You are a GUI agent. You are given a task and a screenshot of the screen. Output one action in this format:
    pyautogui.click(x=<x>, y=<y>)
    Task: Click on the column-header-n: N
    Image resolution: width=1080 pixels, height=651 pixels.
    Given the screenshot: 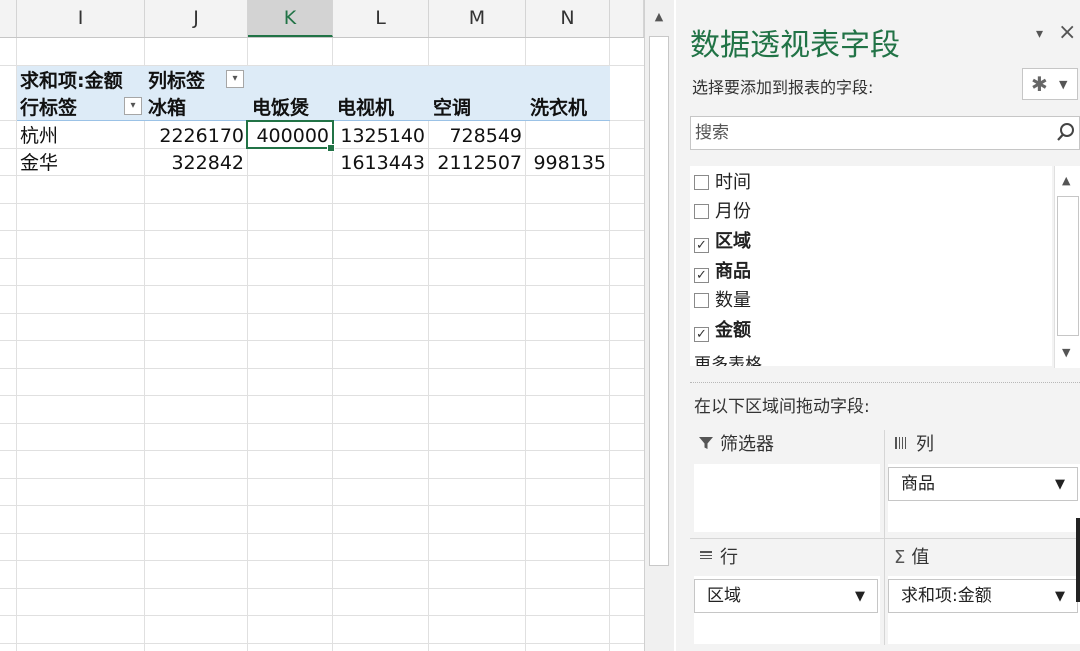 What is the action you would take?
    pyautogui.click(x=568, y=18)
    